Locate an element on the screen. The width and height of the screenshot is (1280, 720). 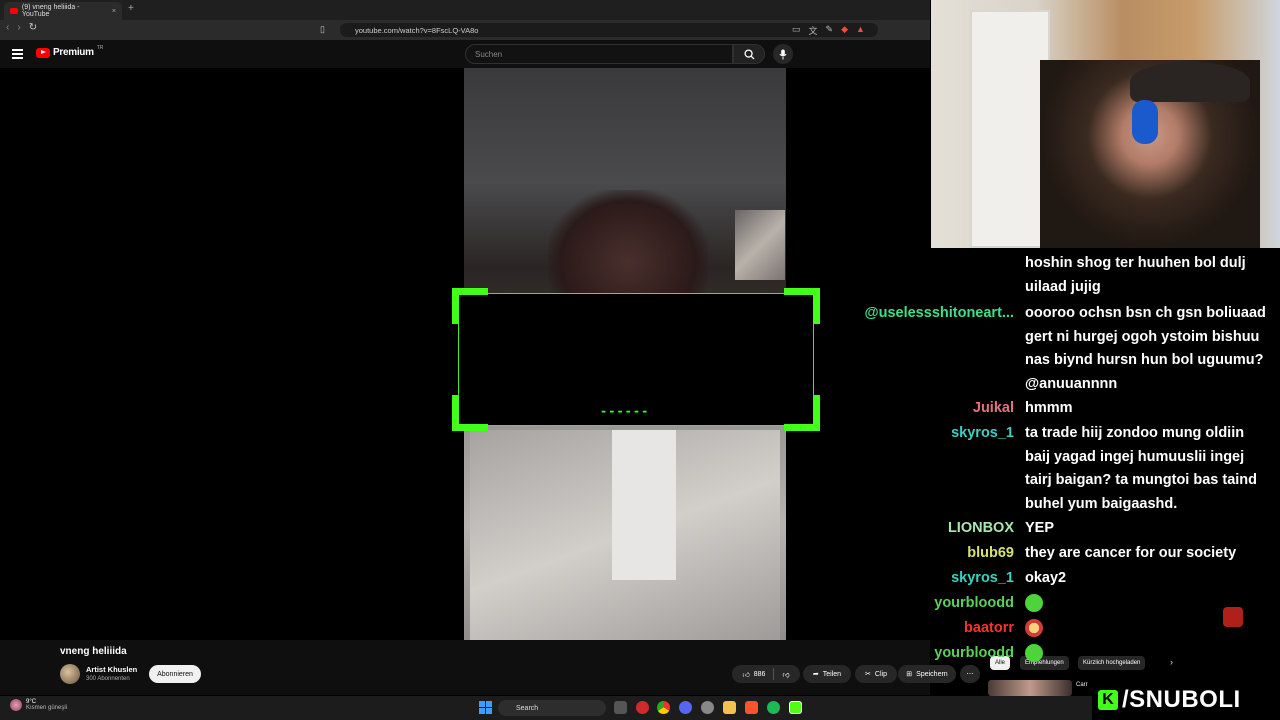
new-tab-button: + is located at coordinates (131, 8).